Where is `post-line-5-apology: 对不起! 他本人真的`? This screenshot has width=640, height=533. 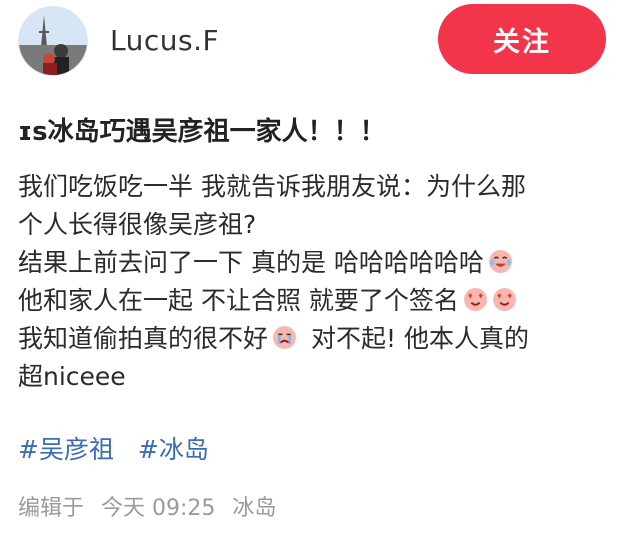
post-line-5-apology: 对不起! 他本人真的 is located at coordinates (420, 338).